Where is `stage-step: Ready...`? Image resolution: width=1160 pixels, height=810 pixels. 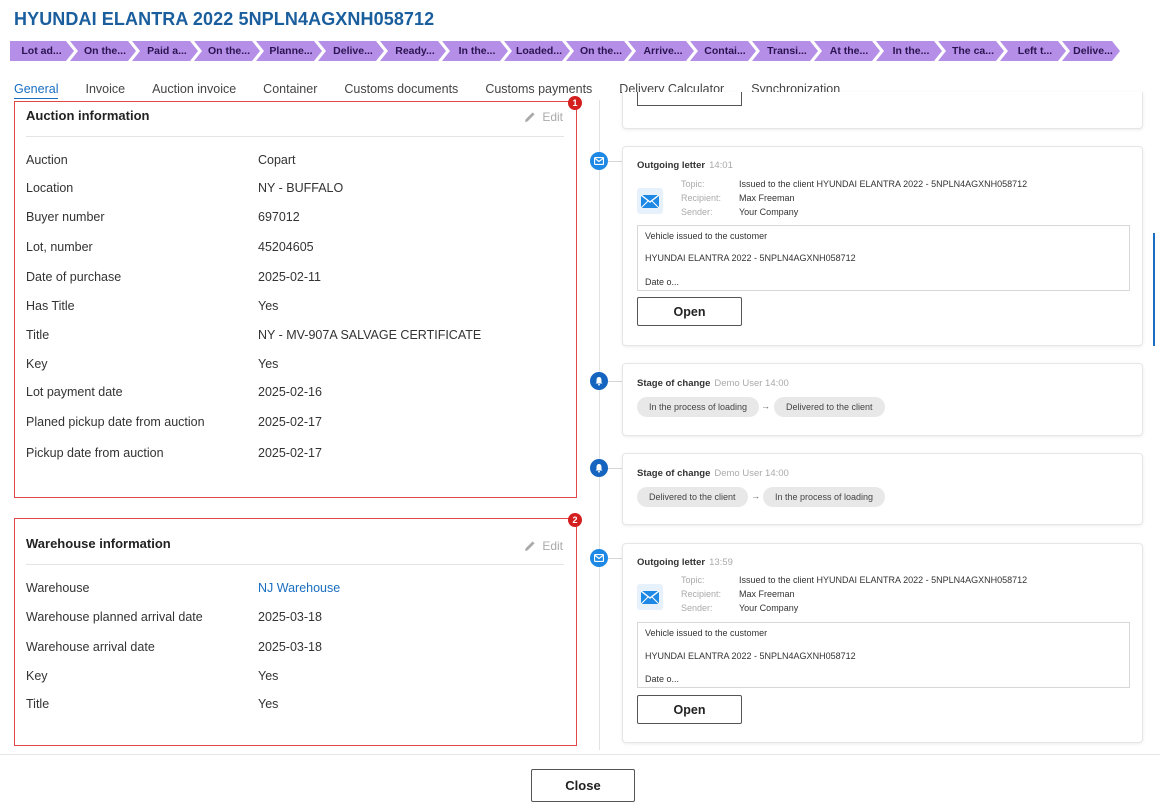
stage-step: Ready... is located at coordinates (413, 51).